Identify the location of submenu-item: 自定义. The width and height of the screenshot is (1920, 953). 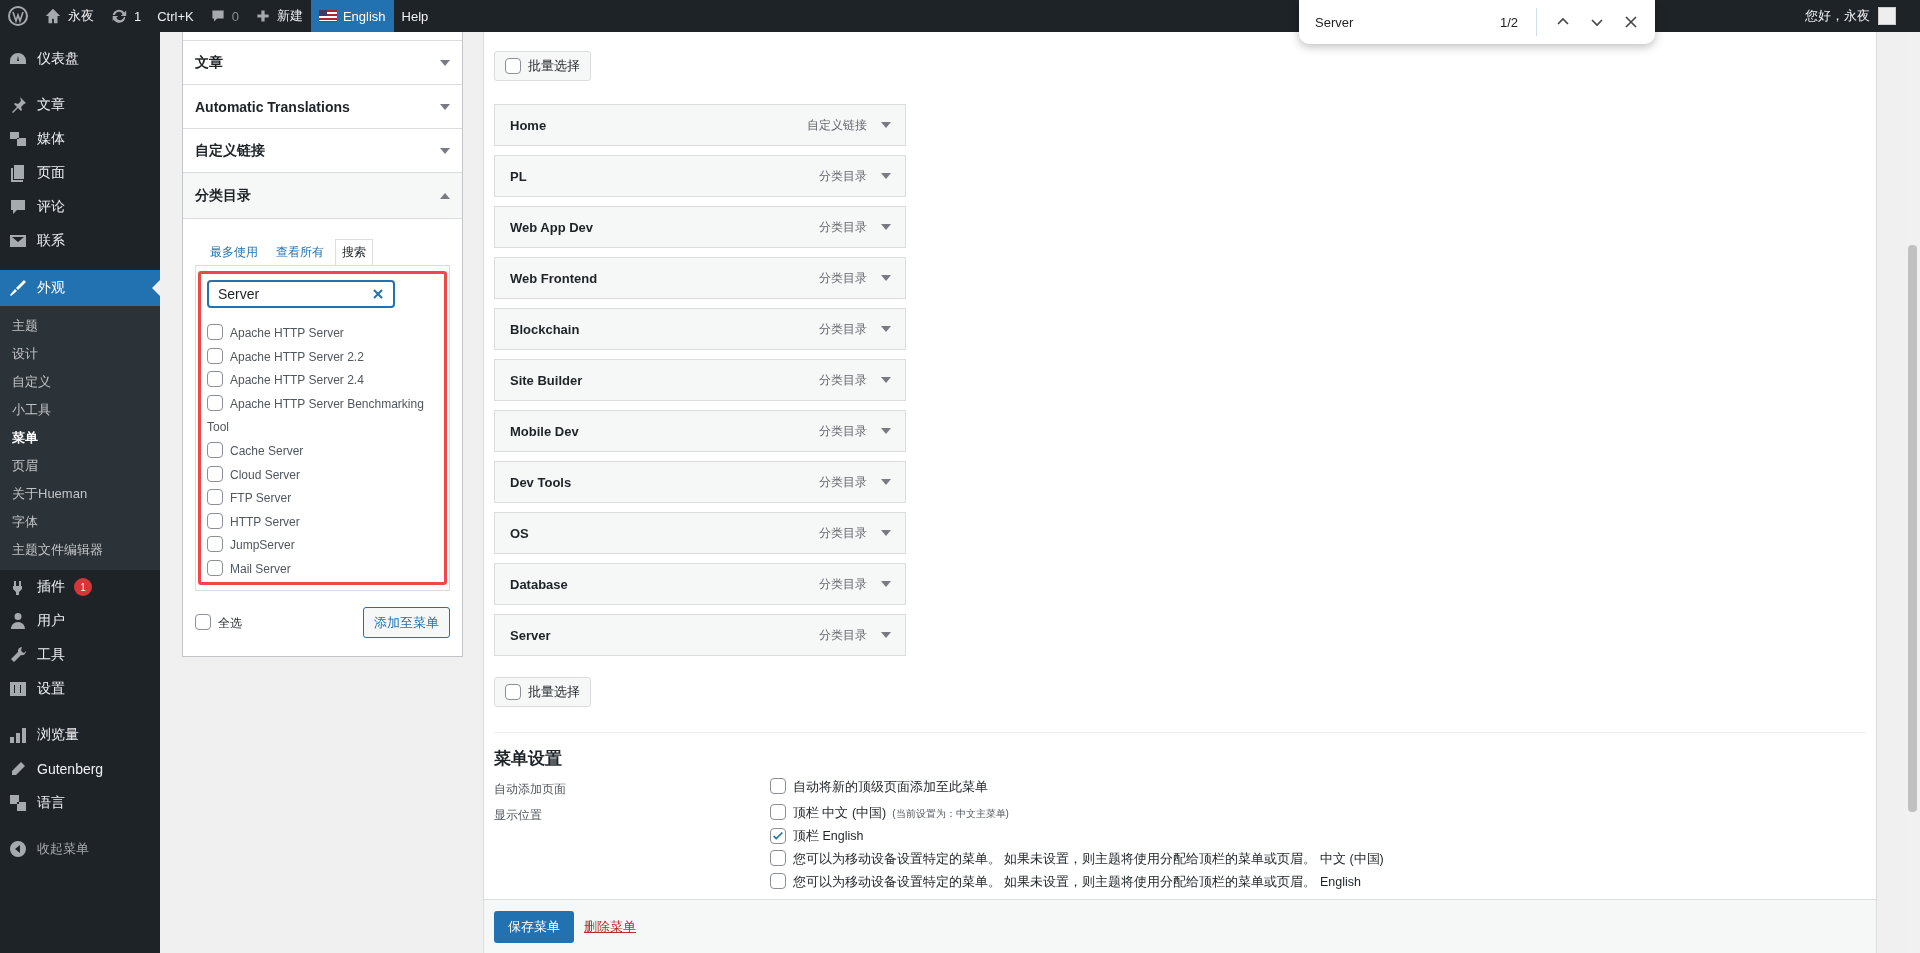
(80, 382).